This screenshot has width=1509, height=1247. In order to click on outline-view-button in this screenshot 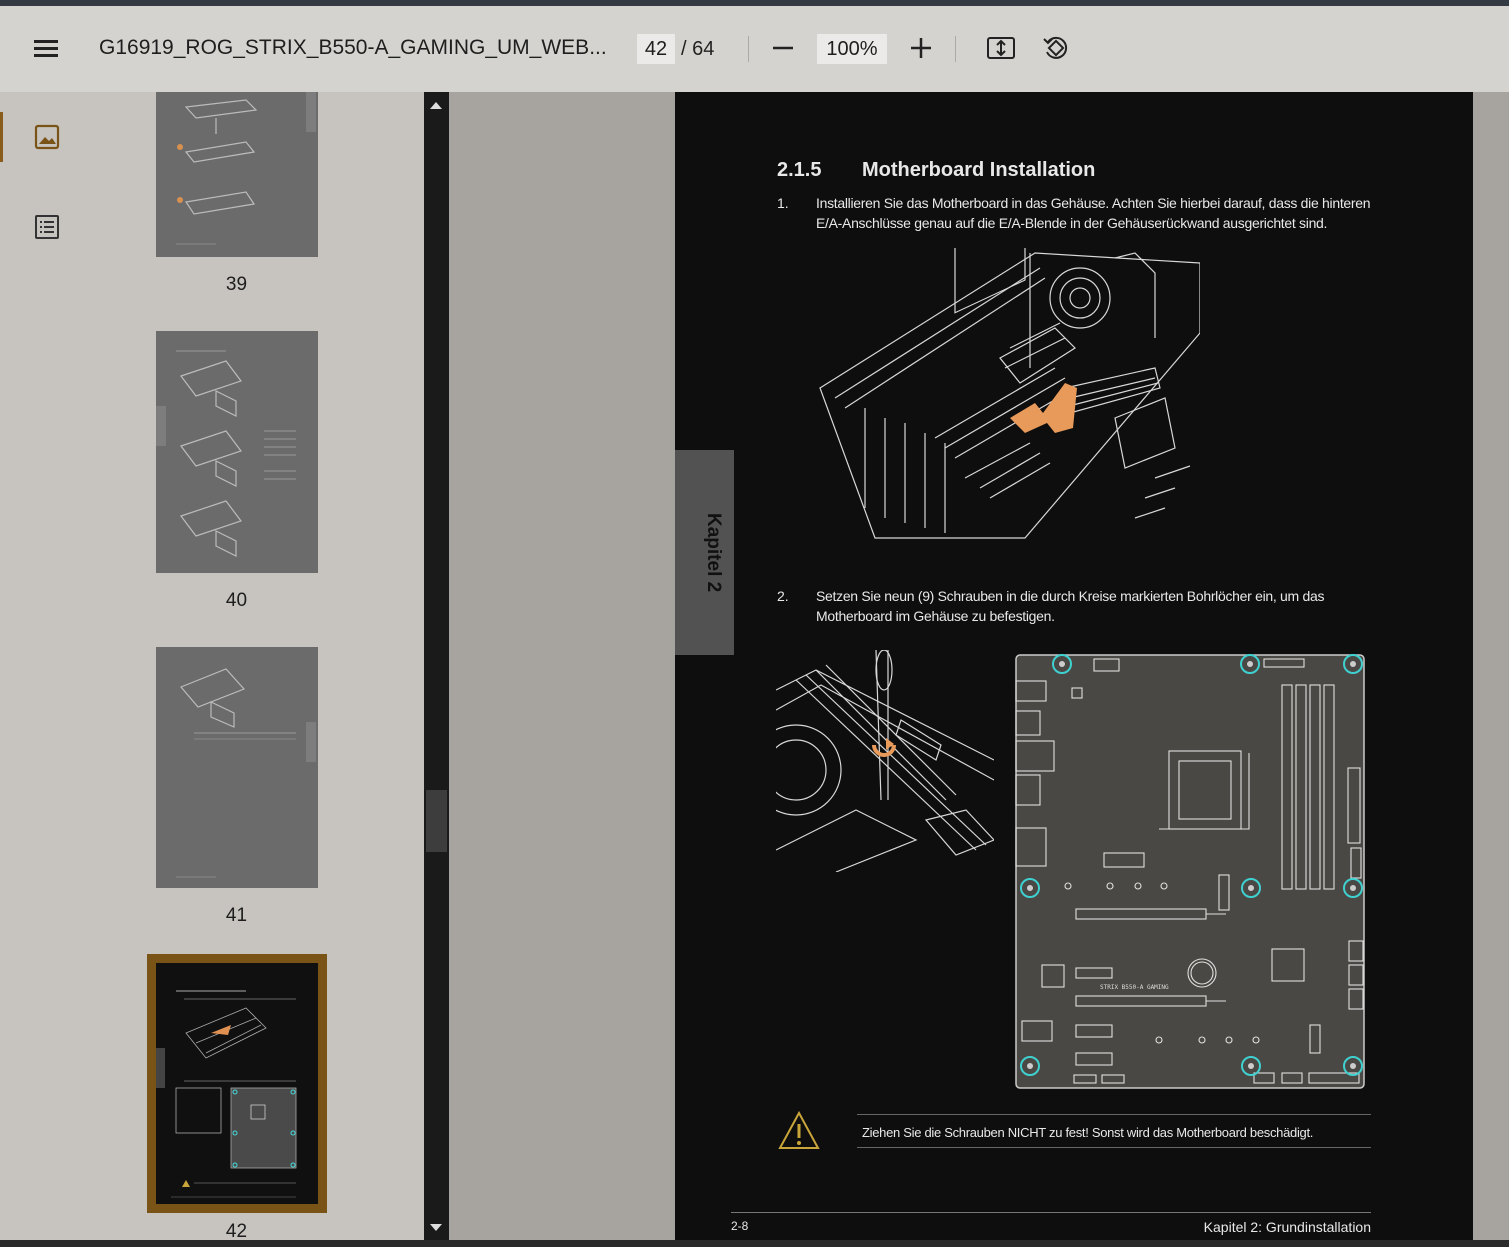, I will do `click(47, 227)`.